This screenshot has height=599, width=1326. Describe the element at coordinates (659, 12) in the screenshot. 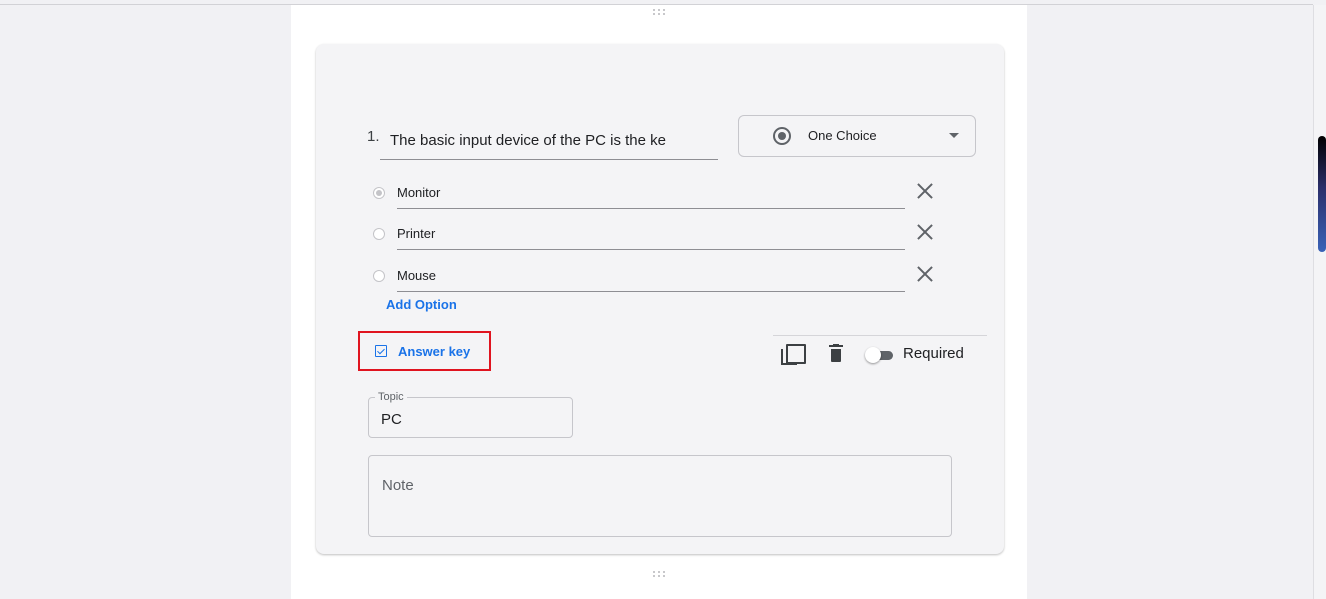

I see `drag-handle-top-icon` at that location.